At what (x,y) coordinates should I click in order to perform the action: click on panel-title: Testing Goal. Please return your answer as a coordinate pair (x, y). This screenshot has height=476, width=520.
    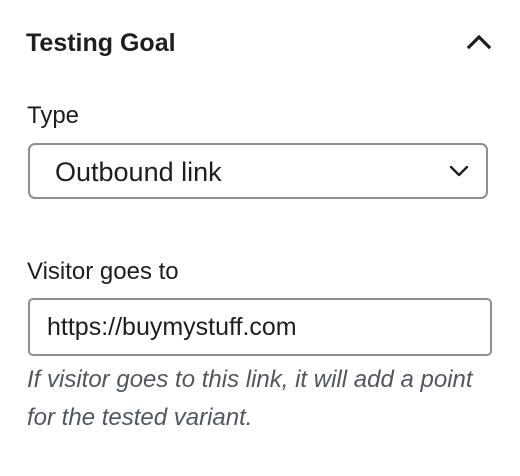
    Looking at the image, I should click on (101, 43).